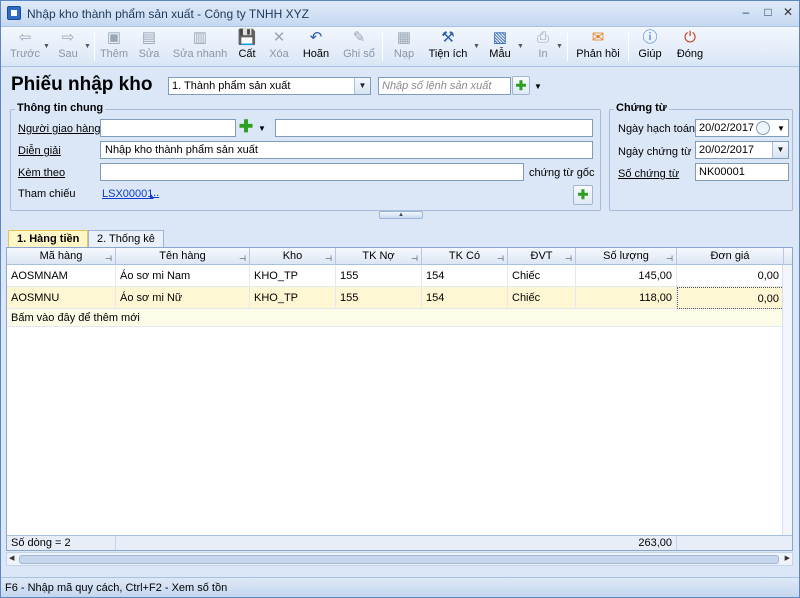 The image size is (800, 598). What do you see at coordinates (87, 46) in the screenshot?
I see `next-caret-icon: ▼` at bounding box center [87, 46].